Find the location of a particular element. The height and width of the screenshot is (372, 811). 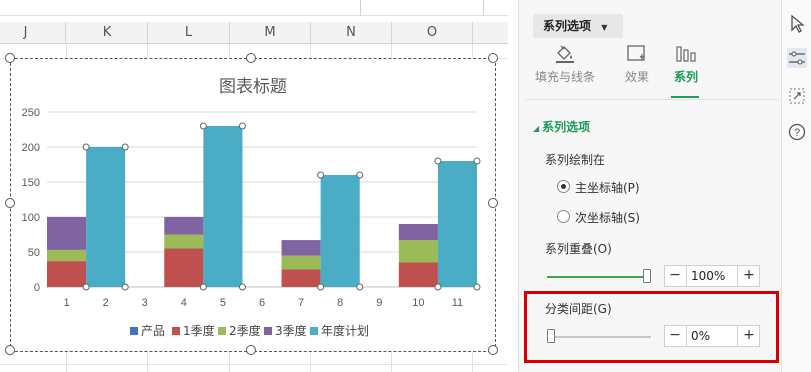

cursor-icon is located at coordinates (797, 24).